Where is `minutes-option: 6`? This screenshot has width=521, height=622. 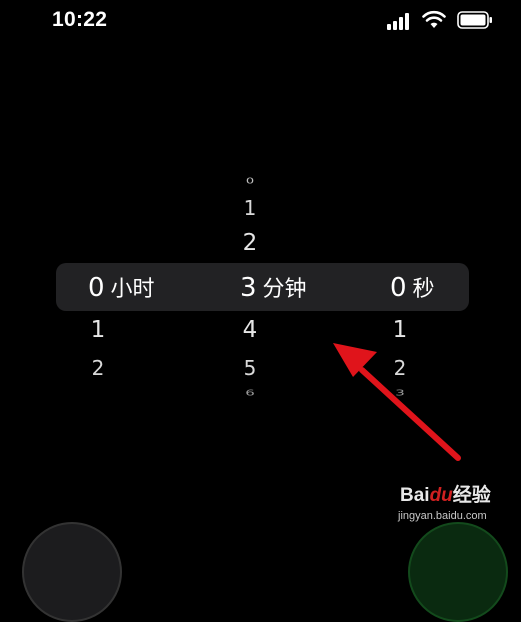
minutes-option: 6 is located at coordinates (250, 393).